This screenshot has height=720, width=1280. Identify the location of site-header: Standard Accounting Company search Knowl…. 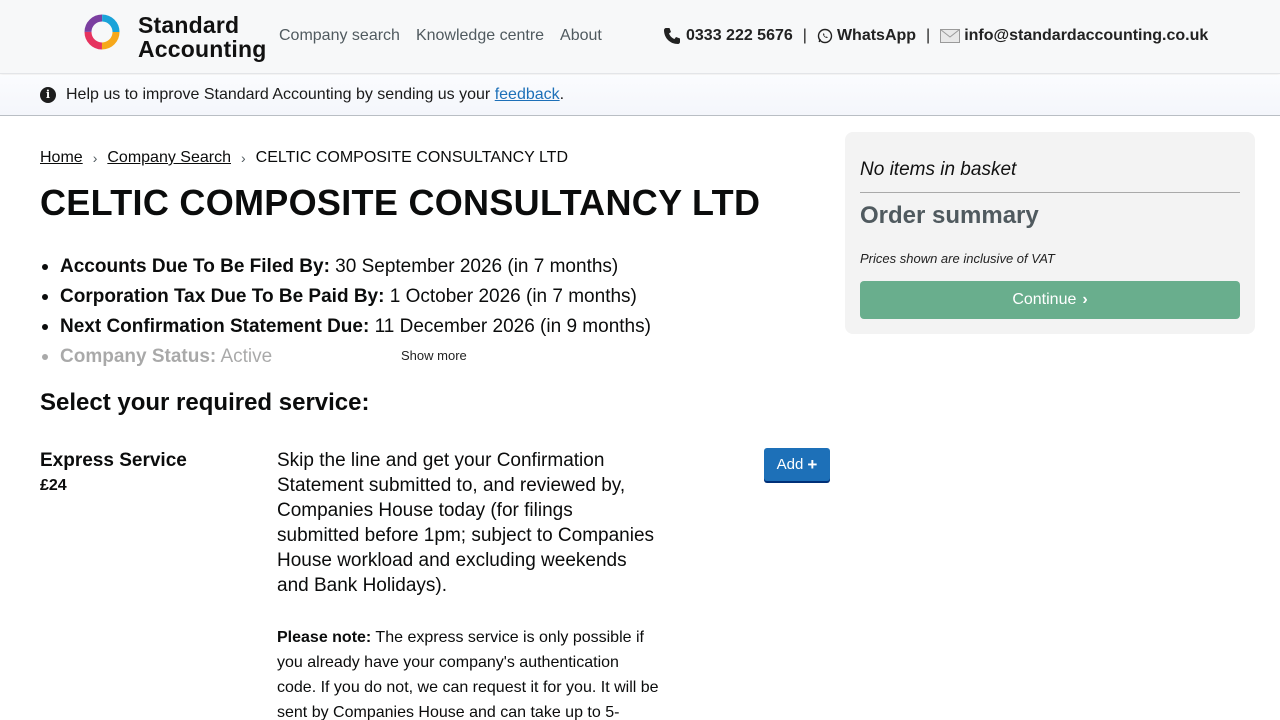
(640, 37).